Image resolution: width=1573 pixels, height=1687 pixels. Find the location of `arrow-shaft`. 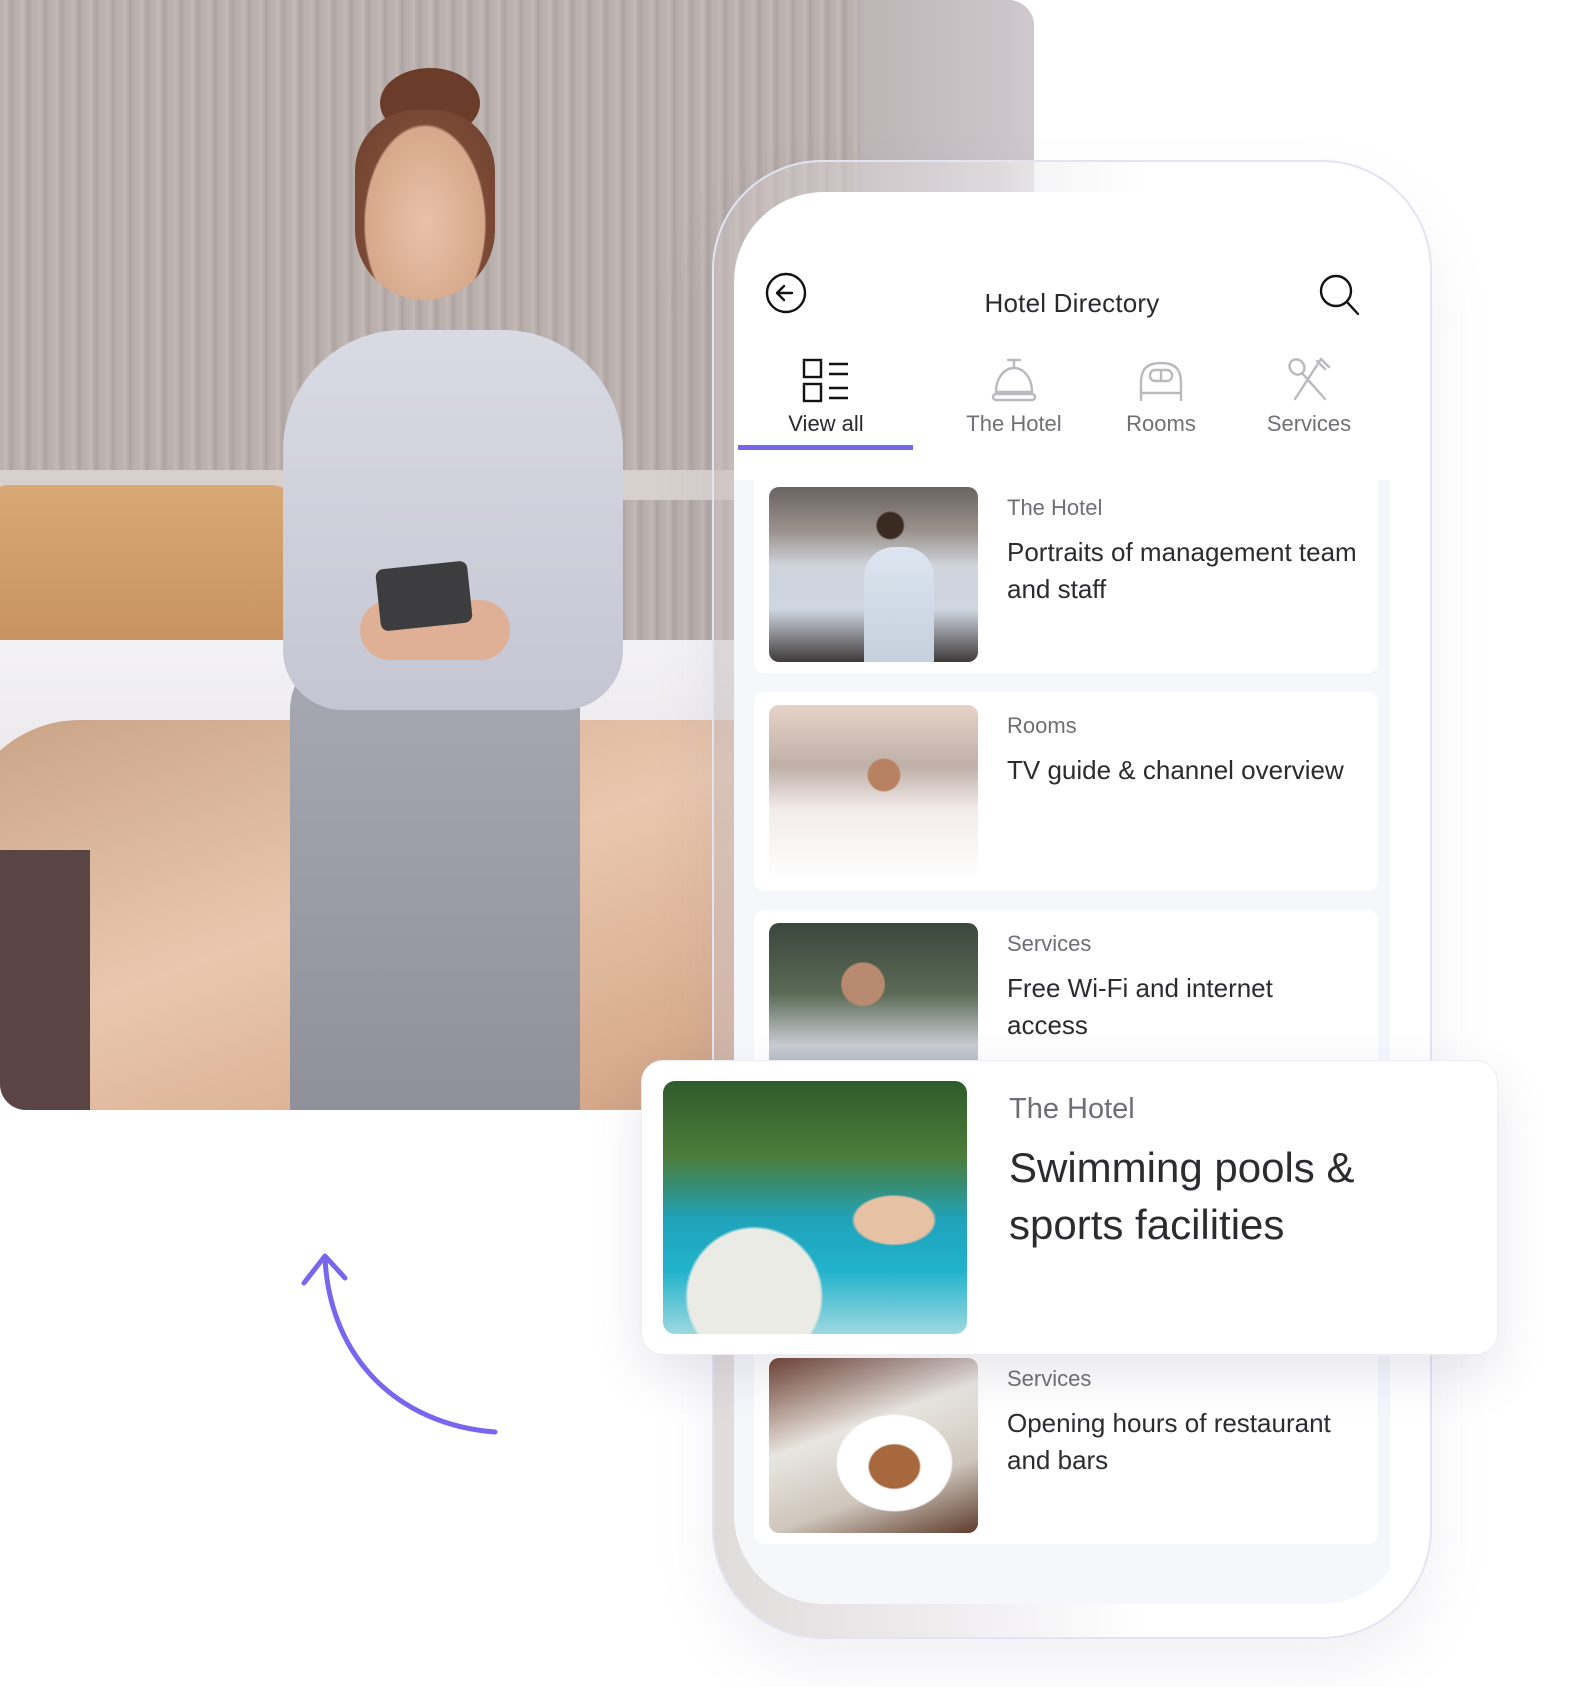

arrow-shaft is located at coordinates (410, 1345).